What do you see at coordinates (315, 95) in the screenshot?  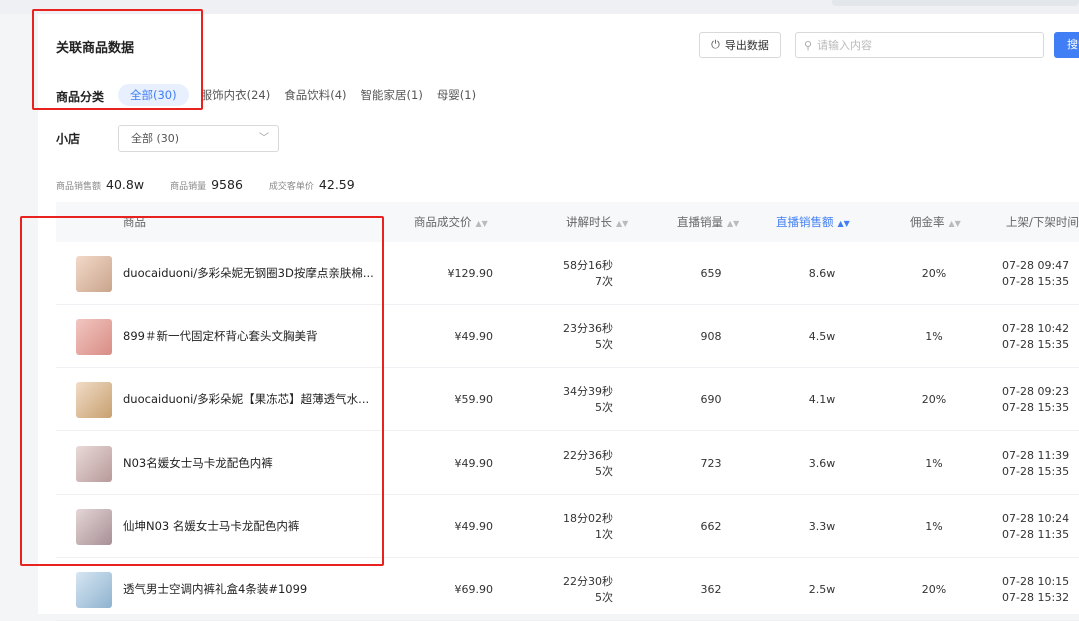 I see `category-tab-food: 食品饮料(4)` at bounding box center [315, 95].